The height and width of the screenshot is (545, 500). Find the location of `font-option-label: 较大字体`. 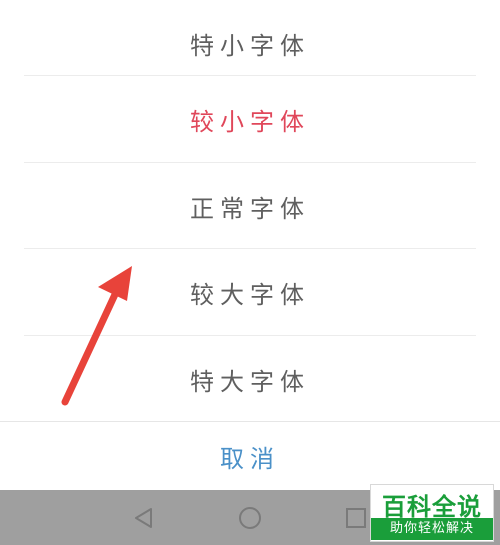

font-option-label: 较大字体 is located at coordinates (250, 294).